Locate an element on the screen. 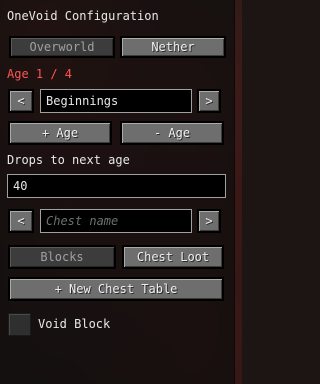 The image size is (320, 384). void-block-checkbox is located at coordinates (19, 324).